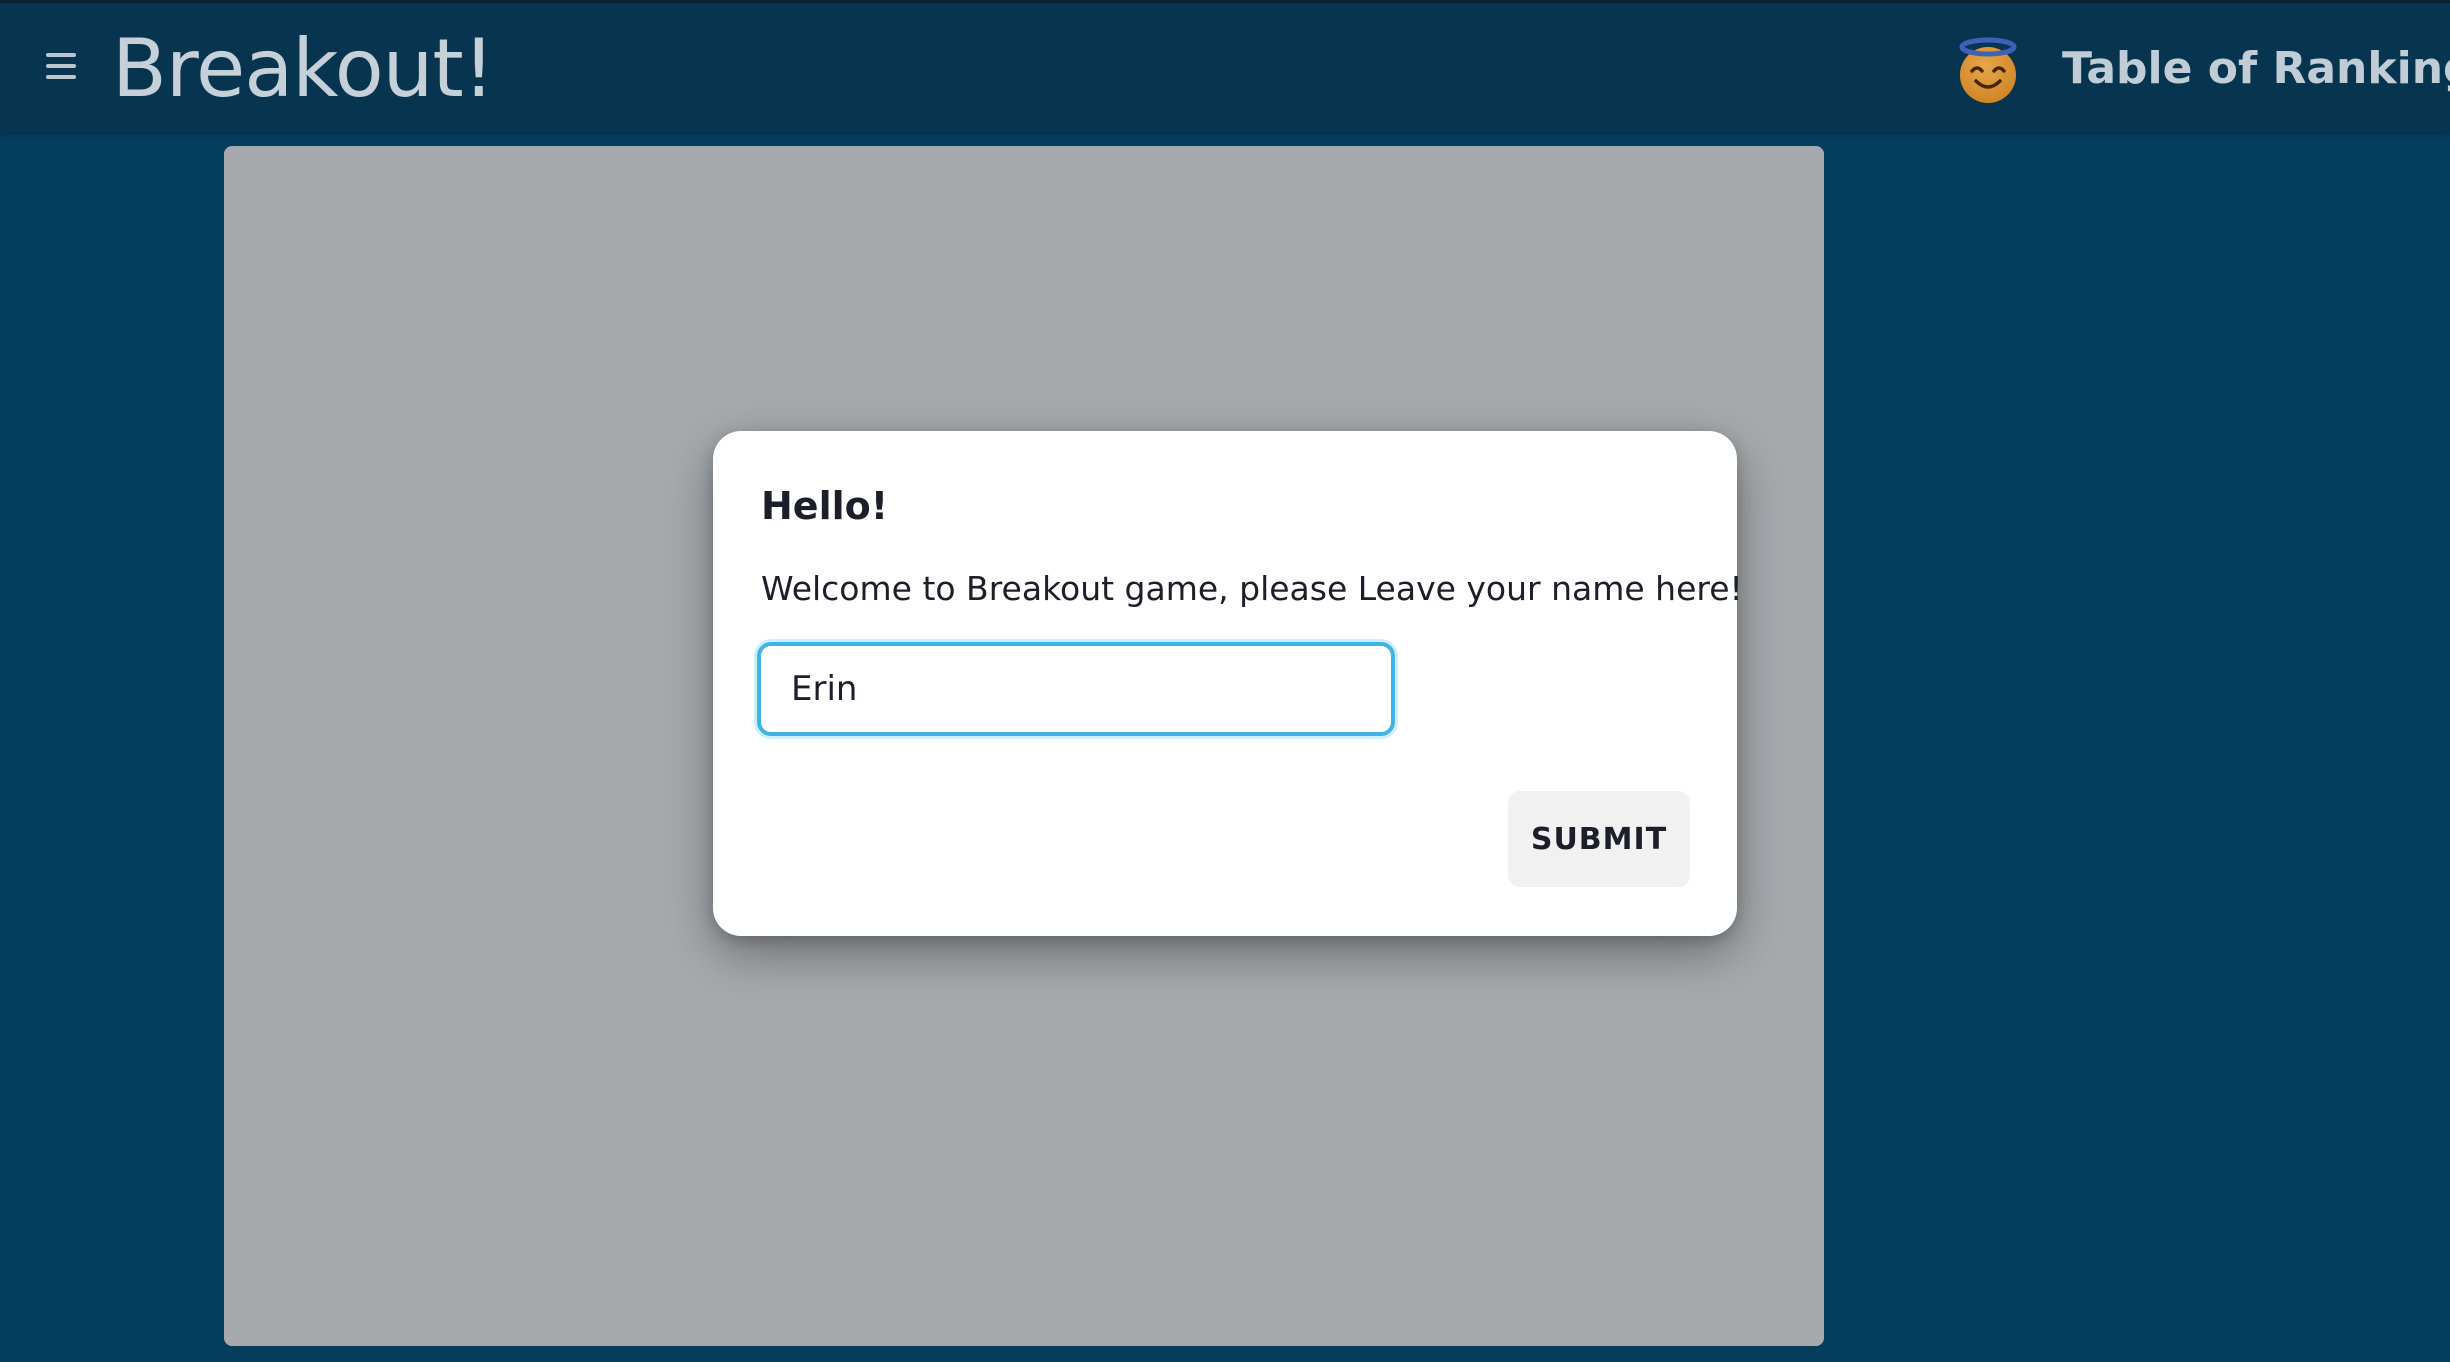 This screenshot has width=2450, height=1362. Describe the element at coordinates (63, 67) in the screenshot. I see `hamburger-menu-icon` at that location.